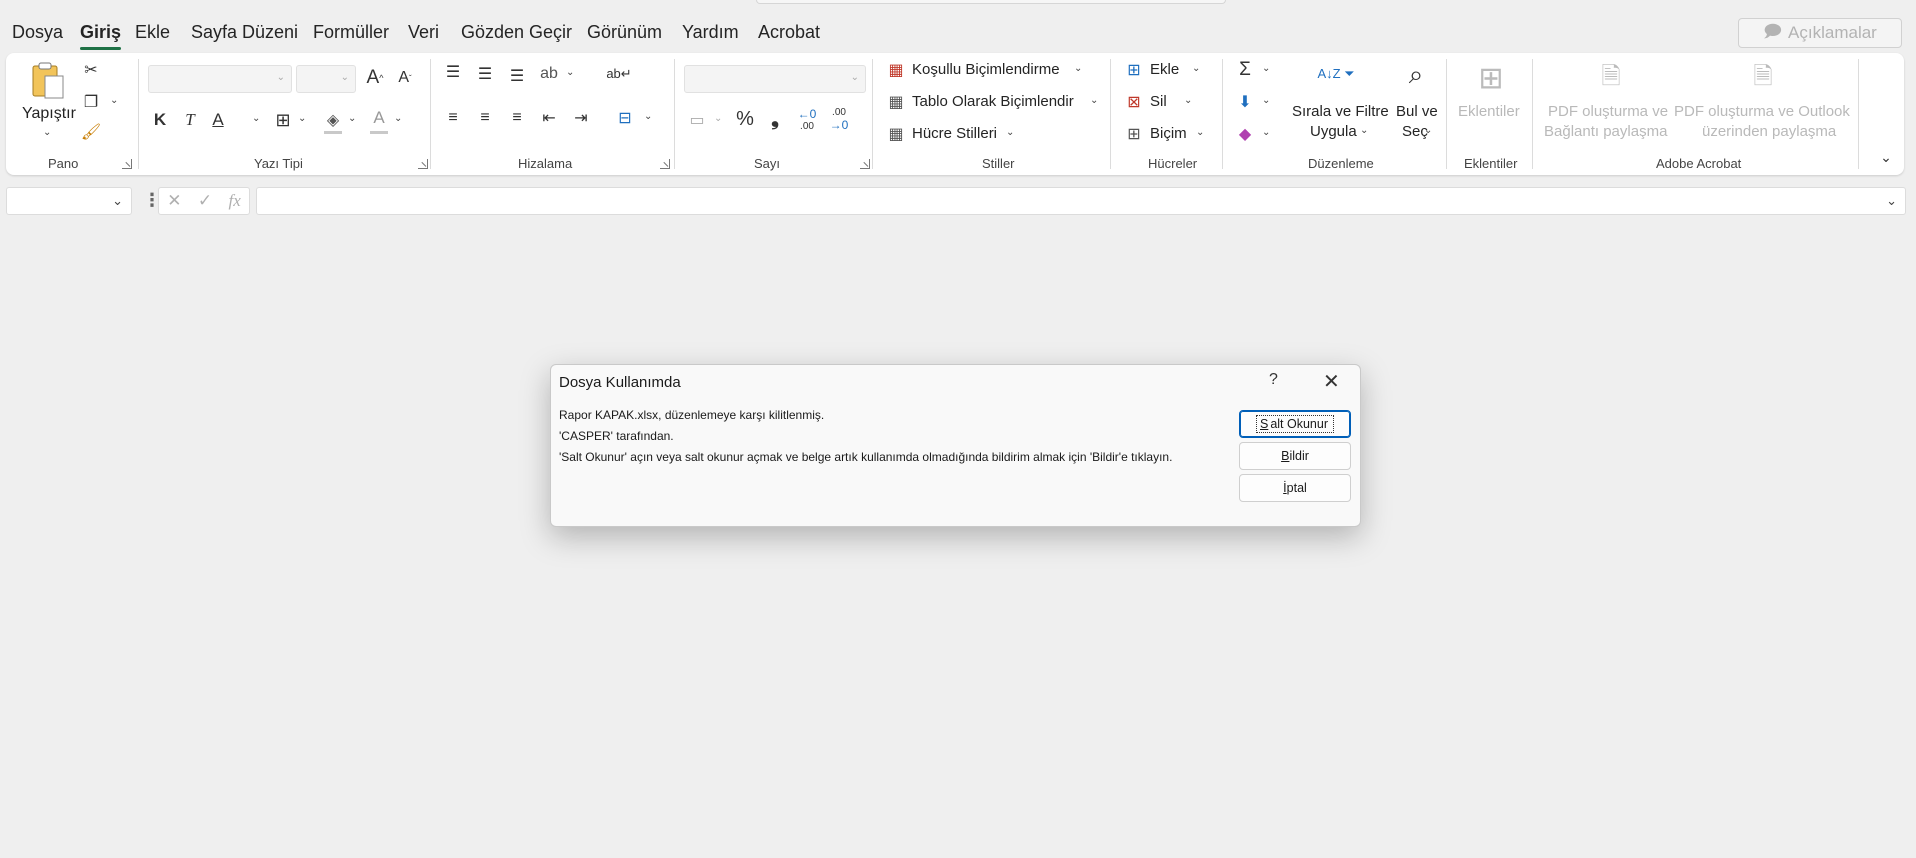  I want to click on title-strip, so click(958, 3).